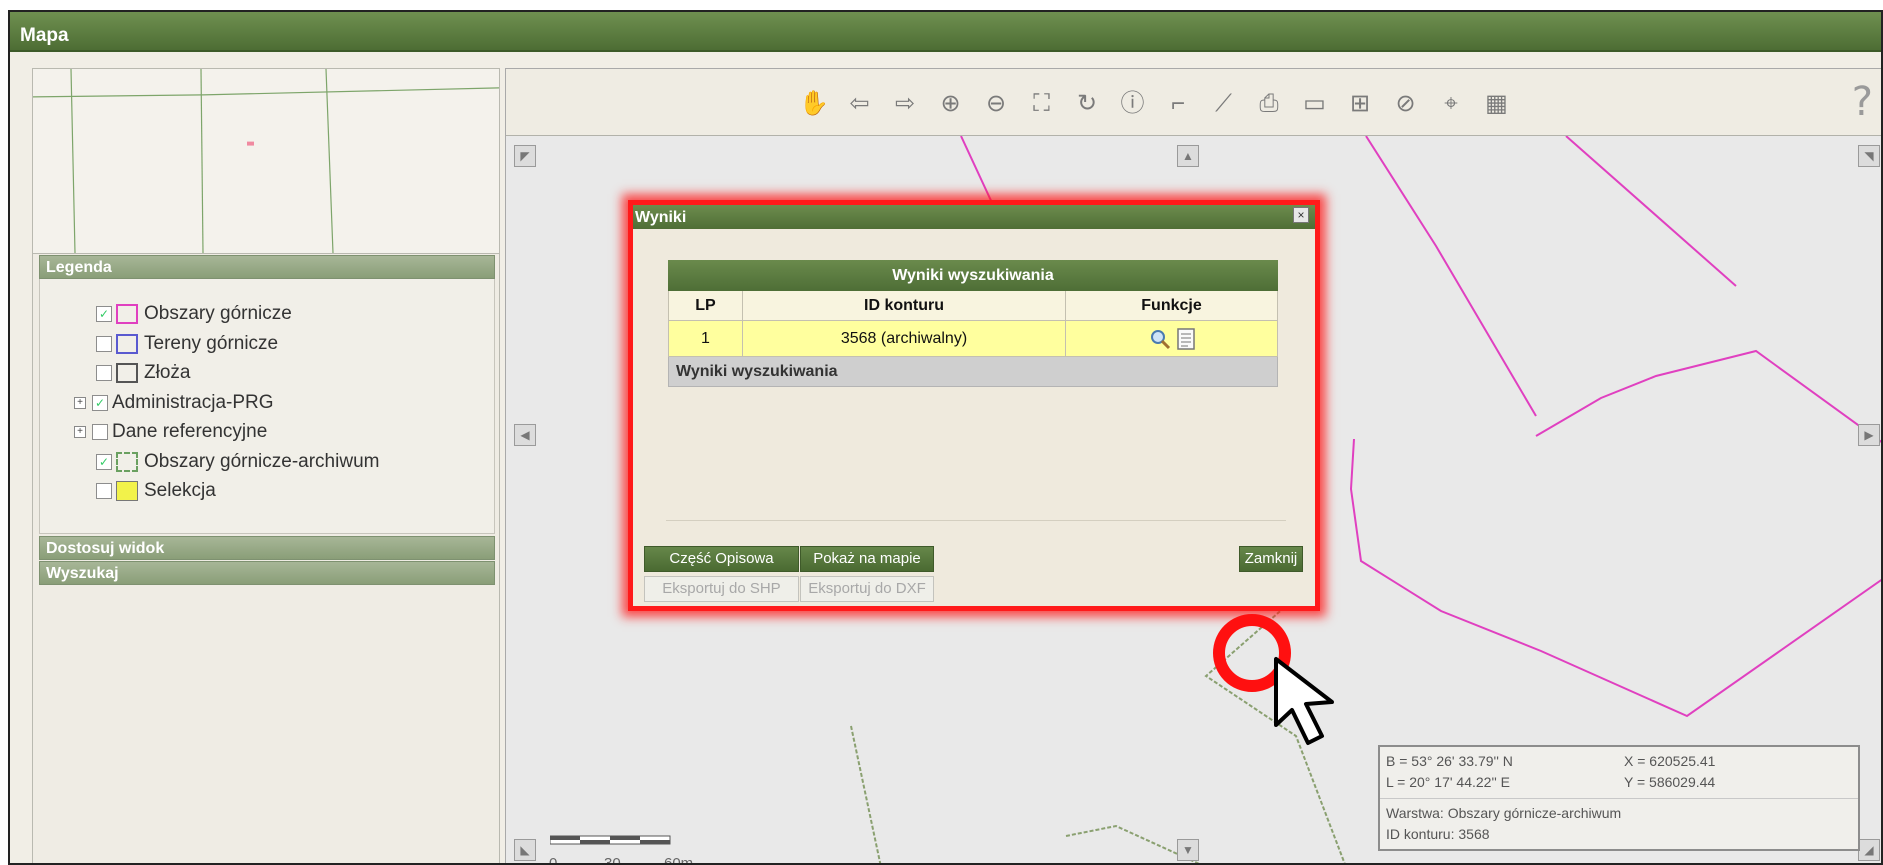 The width and height of the screenshot is (1883, 865). What do you see at coordinates (1360, 104) in the screenshot?
I see `wms-icon: ⊞` at bounding box center [1360, 104].